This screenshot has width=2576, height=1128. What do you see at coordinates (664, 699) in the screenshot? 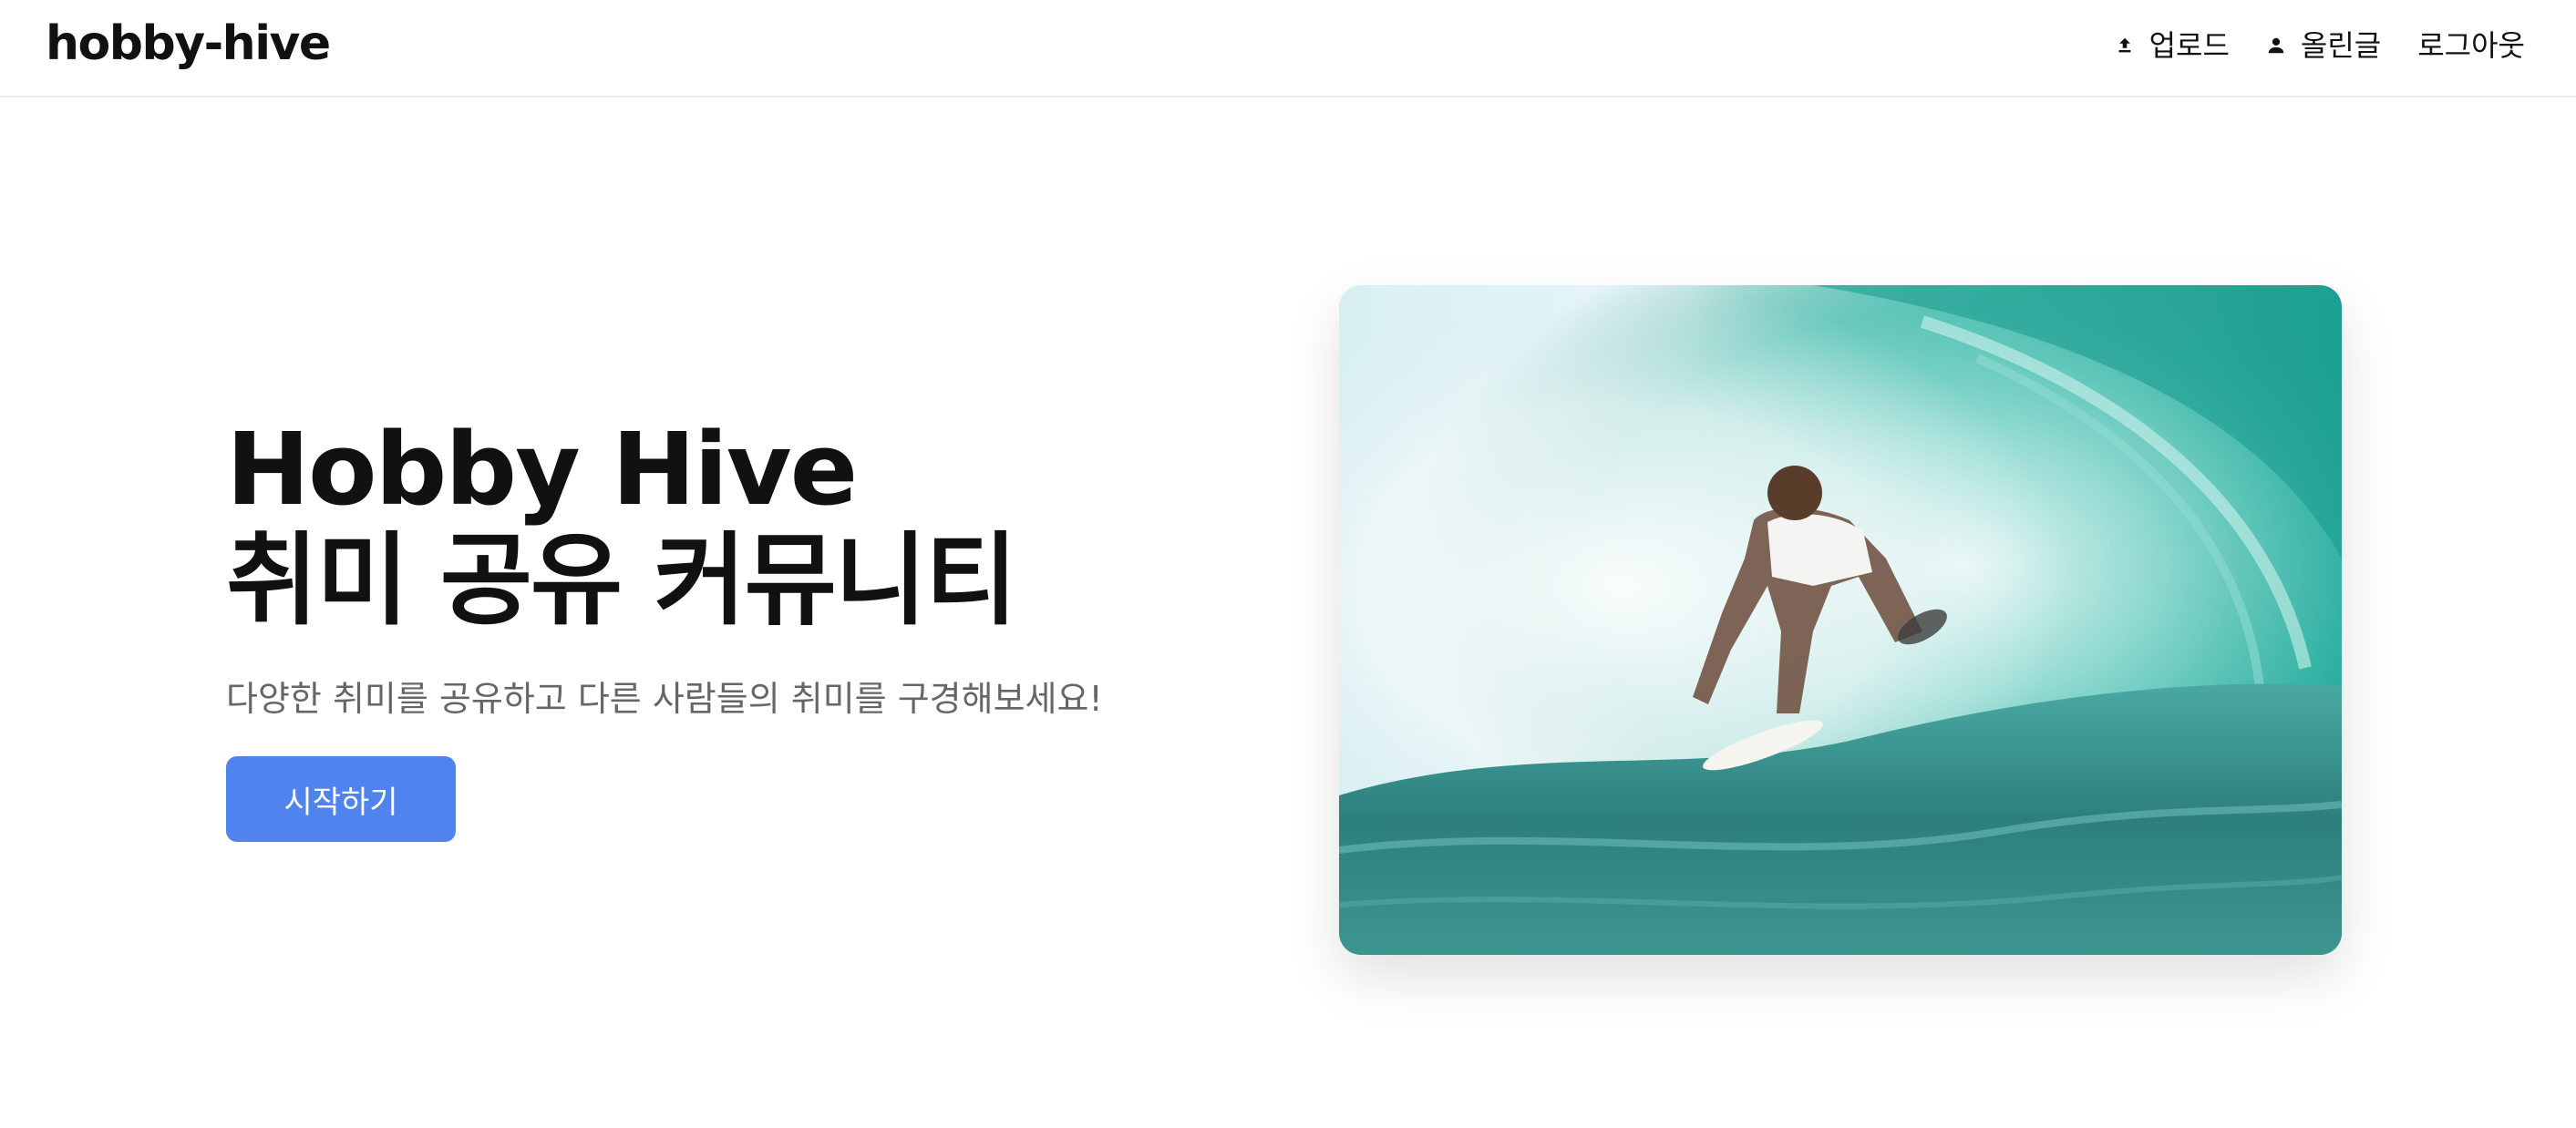
I see `hero-subtitle: 다양한 취미를 공유하고 다른 사람들의 취미를 구경해보세요!` at bounding box center [664, 699].